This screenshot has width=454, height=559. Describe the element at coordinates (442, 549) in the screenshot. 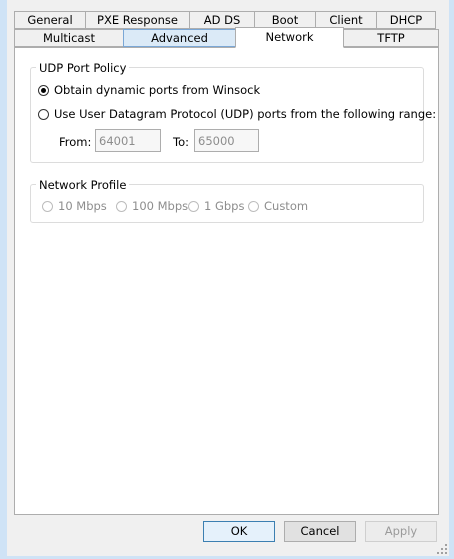

I see `resize-grip-icon` at that location.